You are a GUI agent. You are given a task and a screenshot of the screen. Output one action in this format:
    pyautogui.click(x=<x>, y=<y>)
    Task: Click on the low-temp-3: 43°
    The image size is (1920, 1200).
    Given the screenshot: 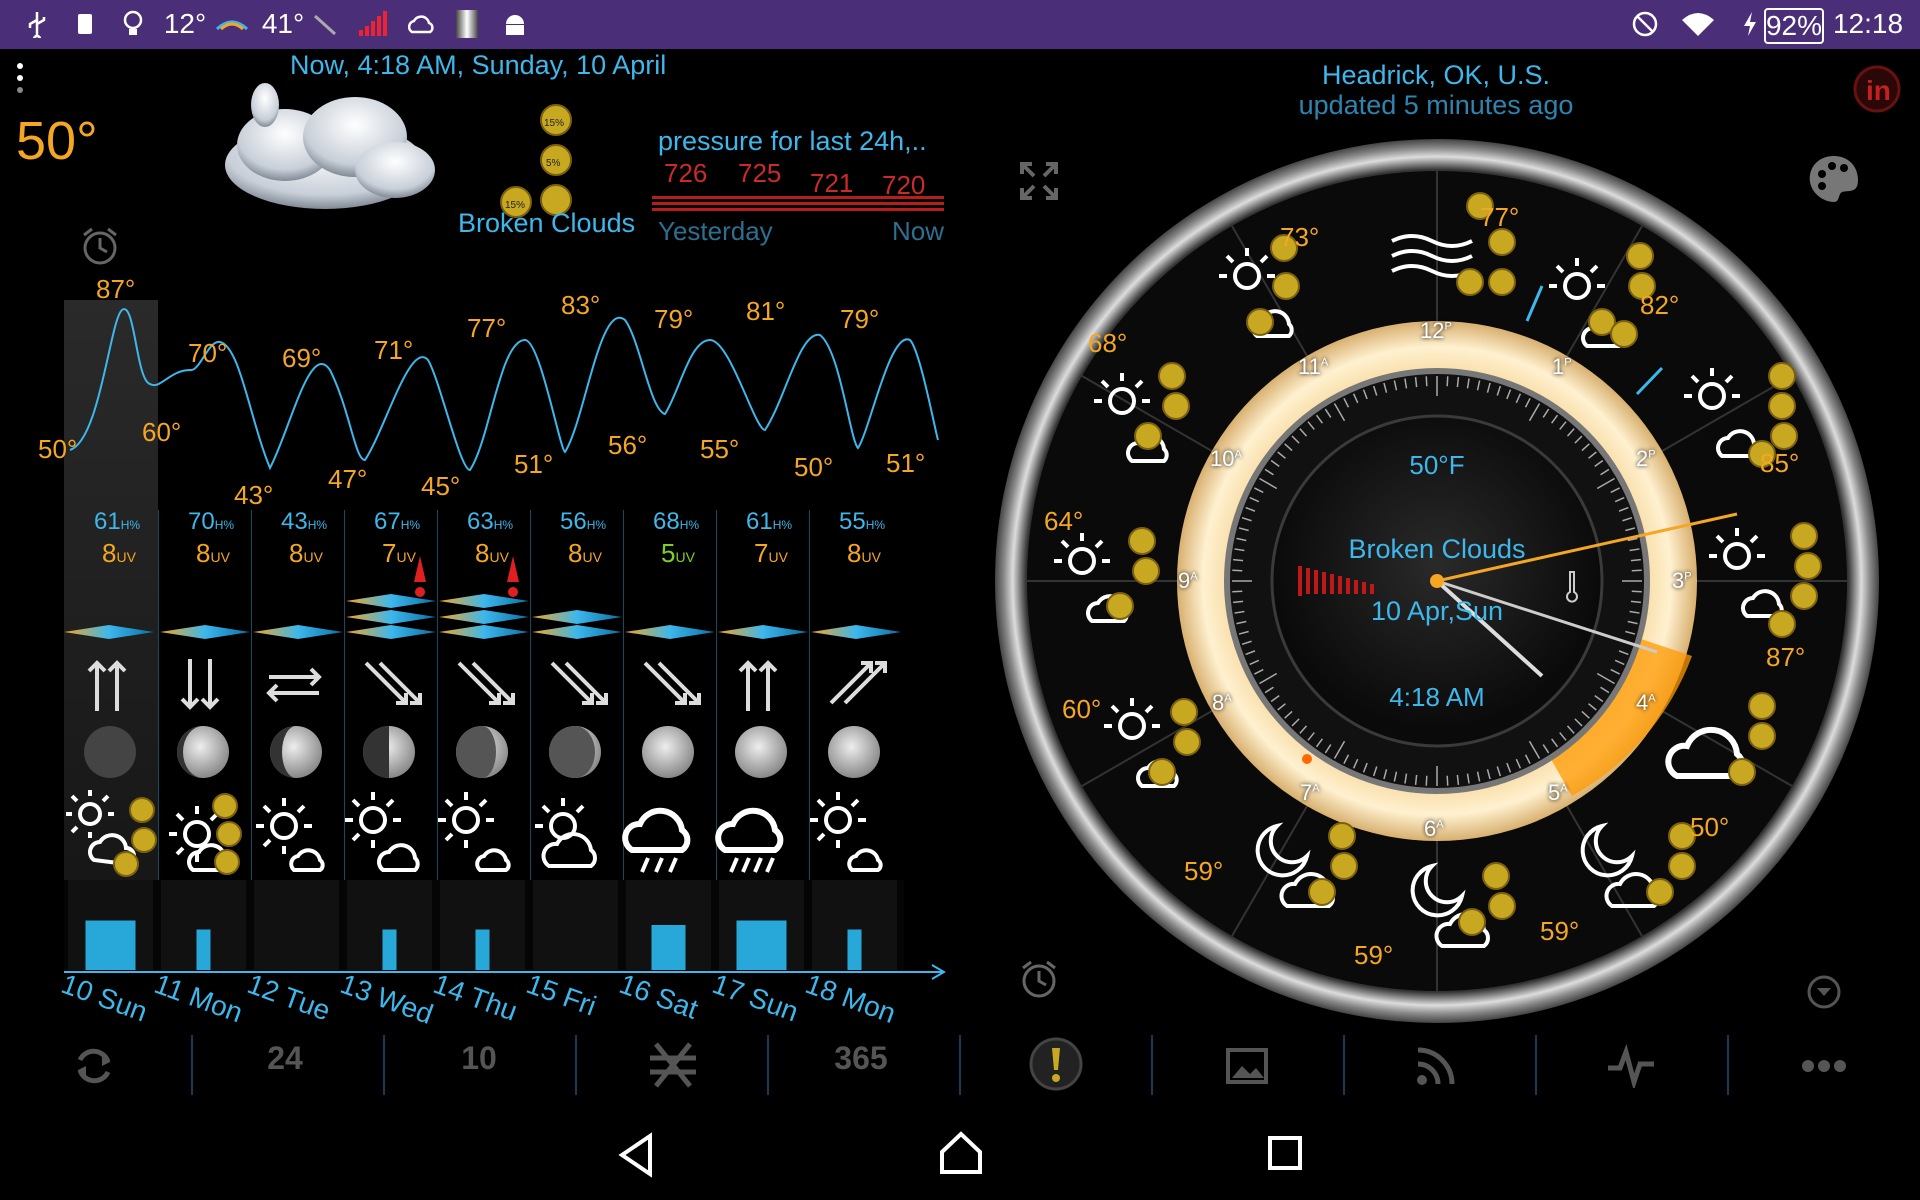 What is the action you would take?
    pyautogui.click(x=254, y=495)
    